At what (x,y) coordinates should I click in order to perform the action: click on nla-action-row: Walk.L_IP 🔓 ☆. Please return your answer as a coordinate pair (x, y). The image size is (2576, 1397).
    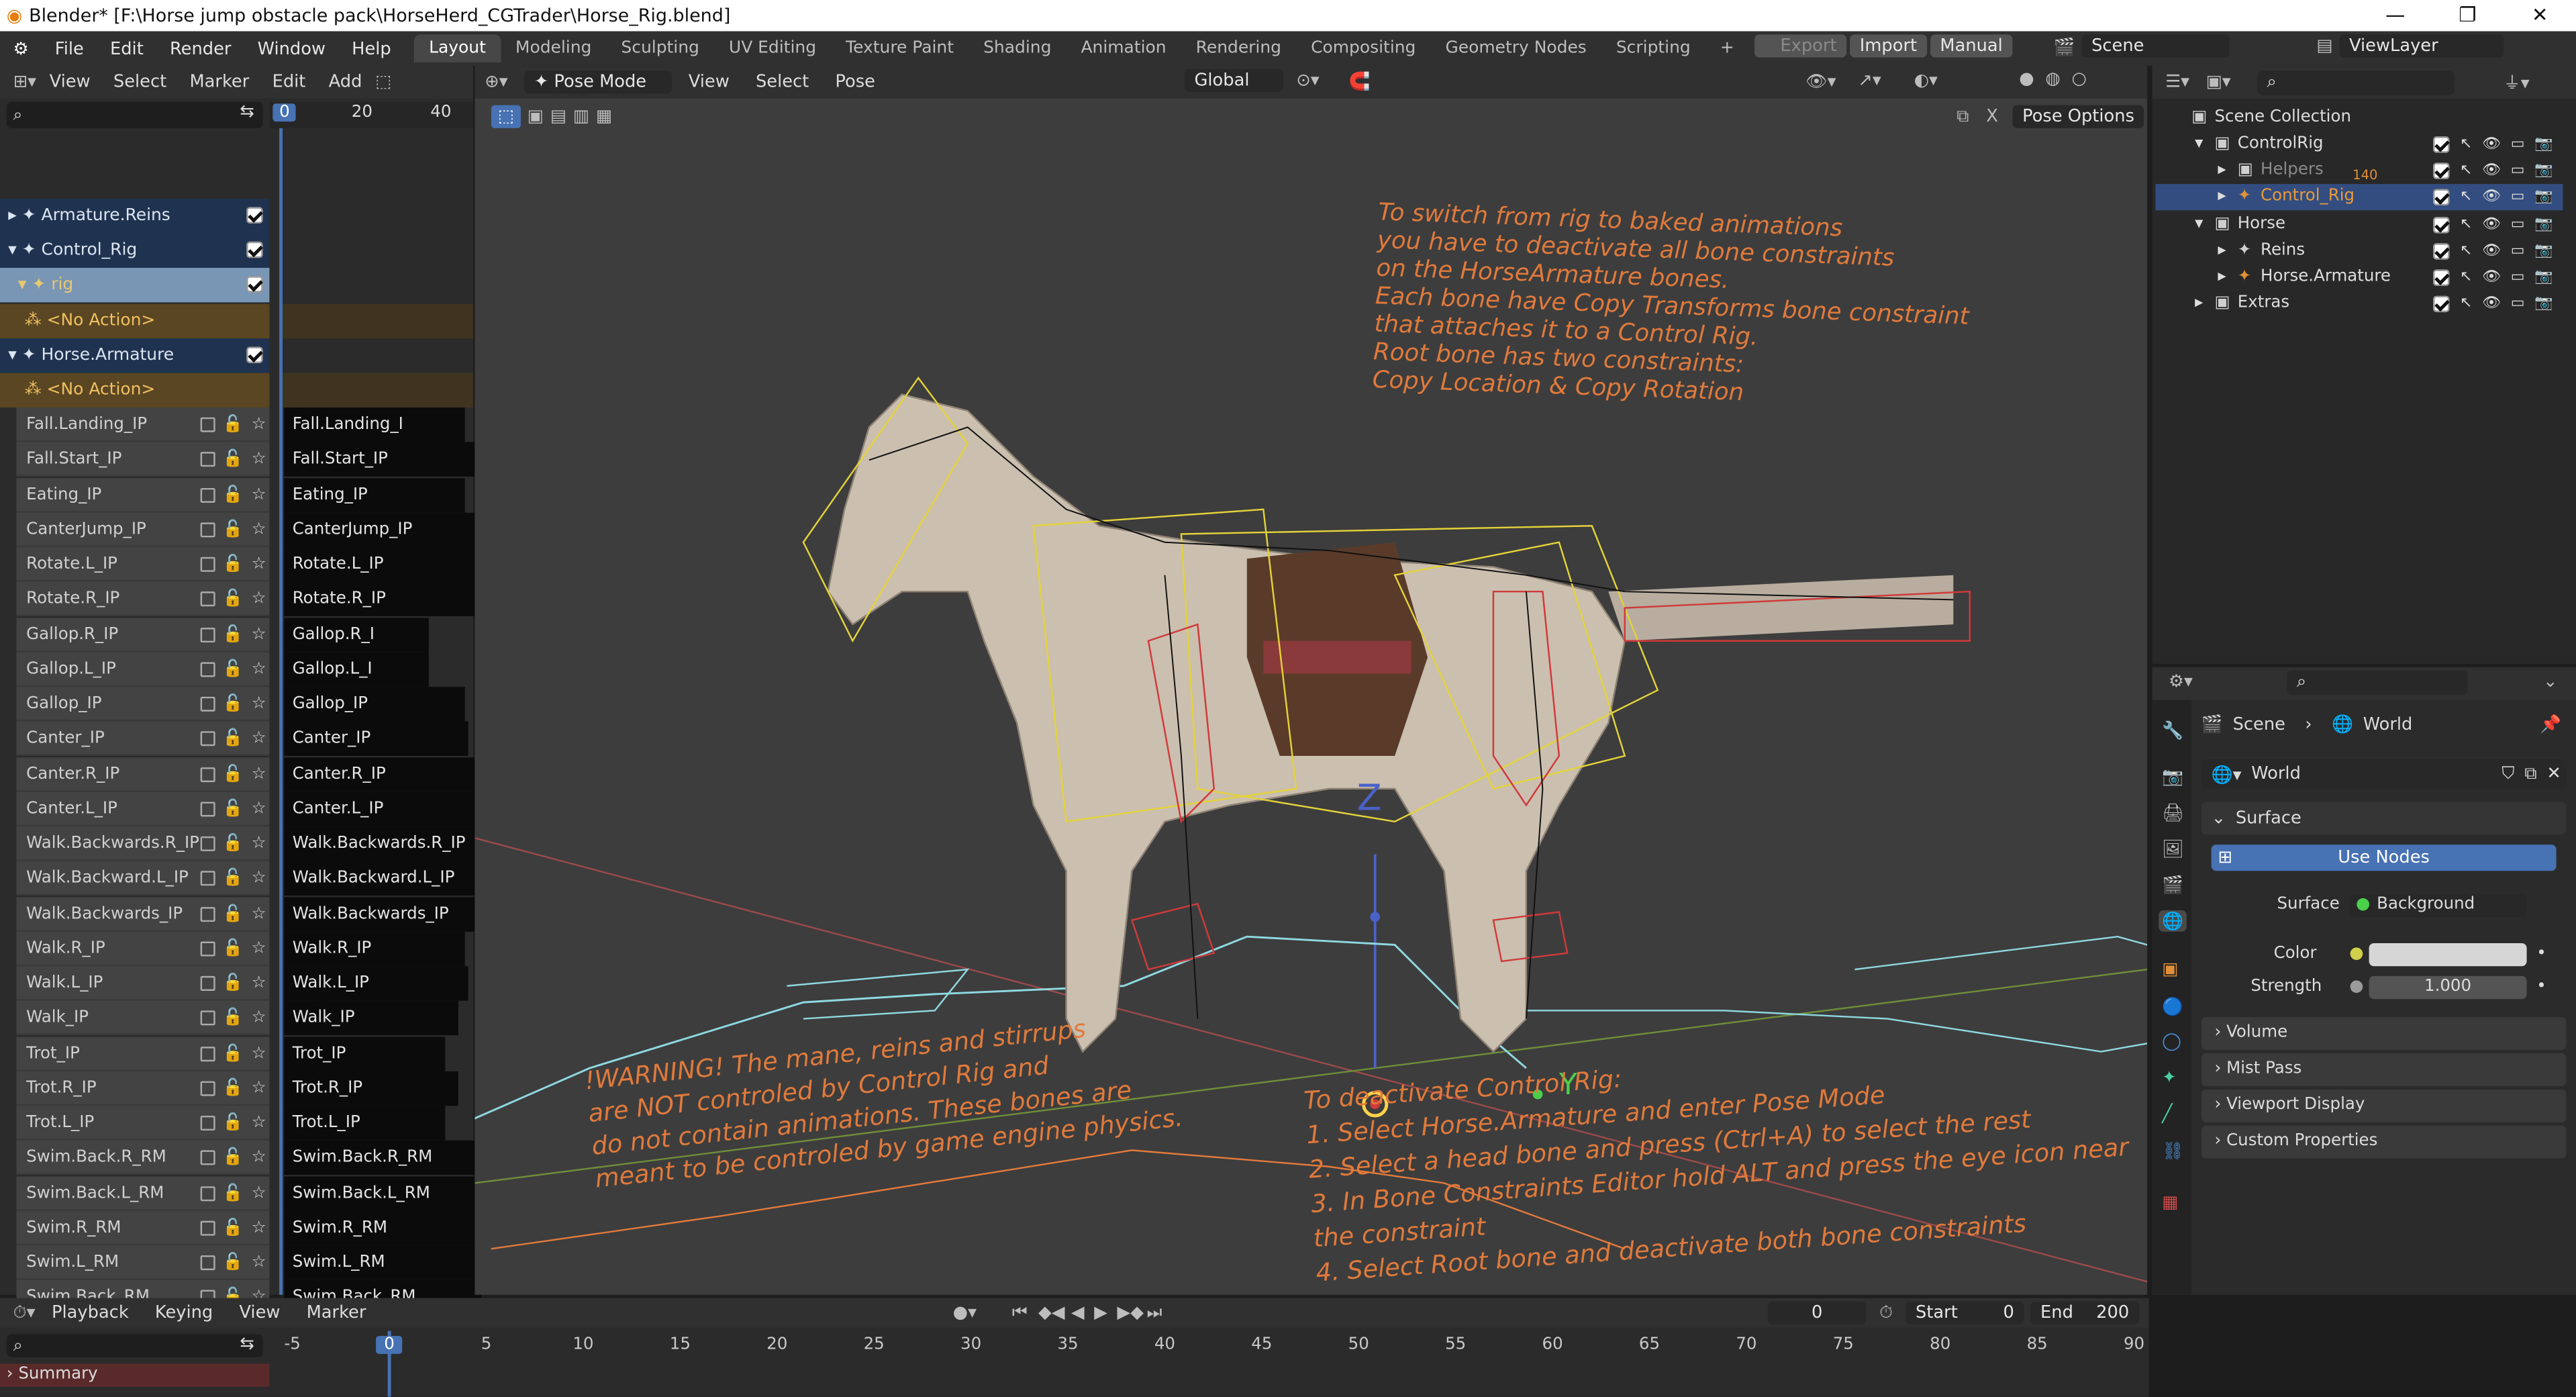
    Looking at the image, I should click on (143, 983).